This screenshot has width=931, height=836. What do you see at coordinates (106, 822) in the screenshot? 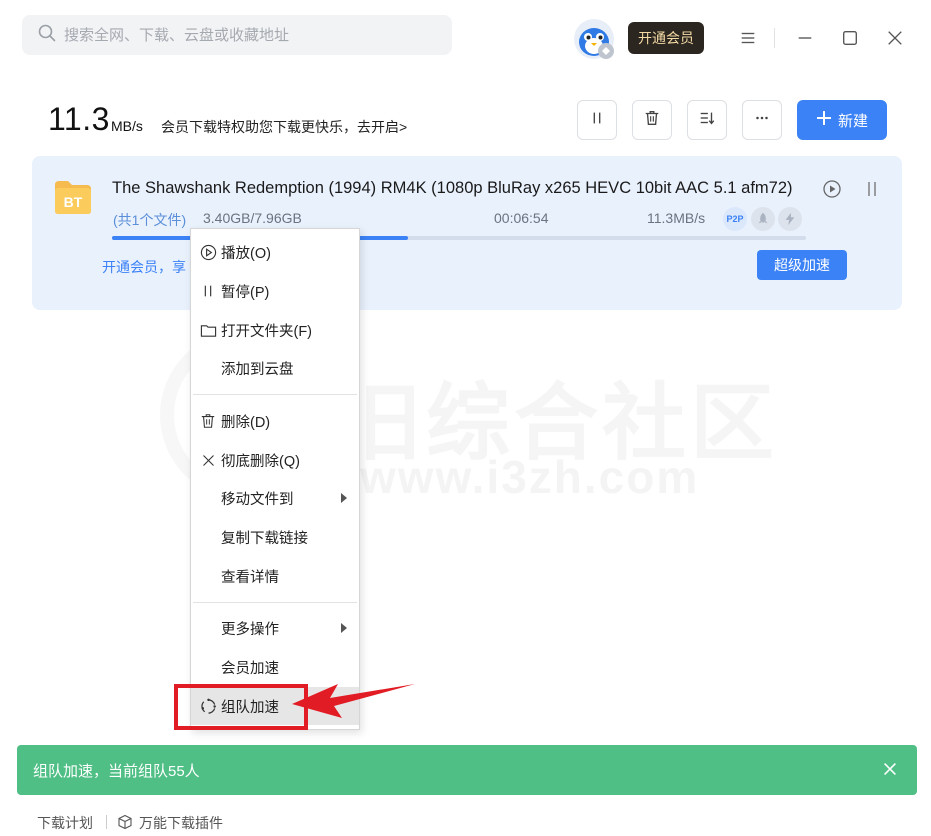
I see `footer-divider` at bounding box center [106, 822].